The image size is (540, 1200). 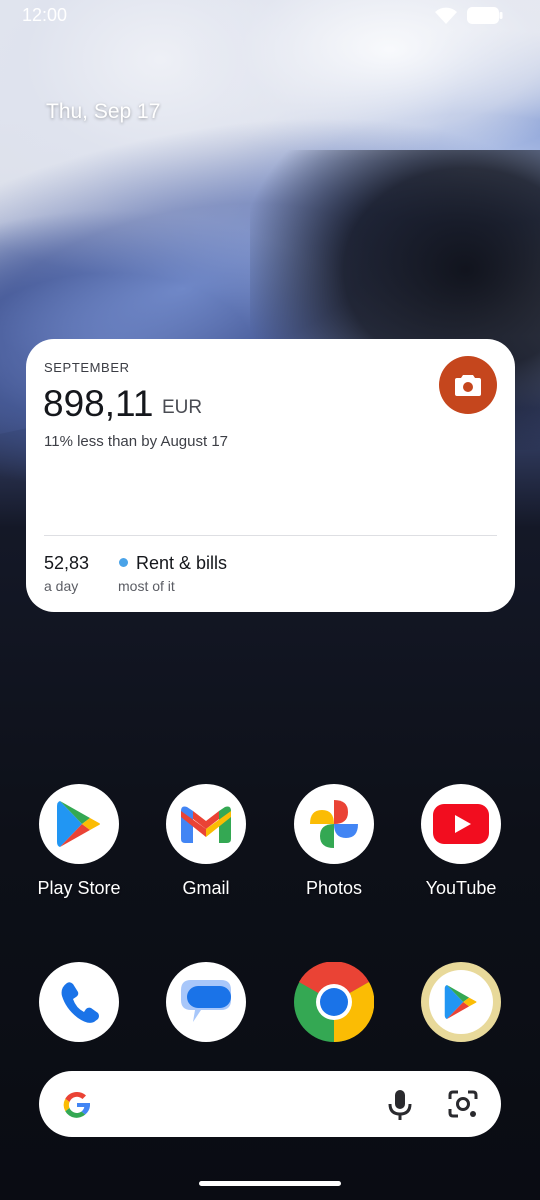 What do you see at coordinates (98, 403) in the screenshot?
I see `widget-amount: 898,11` at bounding box center [98, 403].